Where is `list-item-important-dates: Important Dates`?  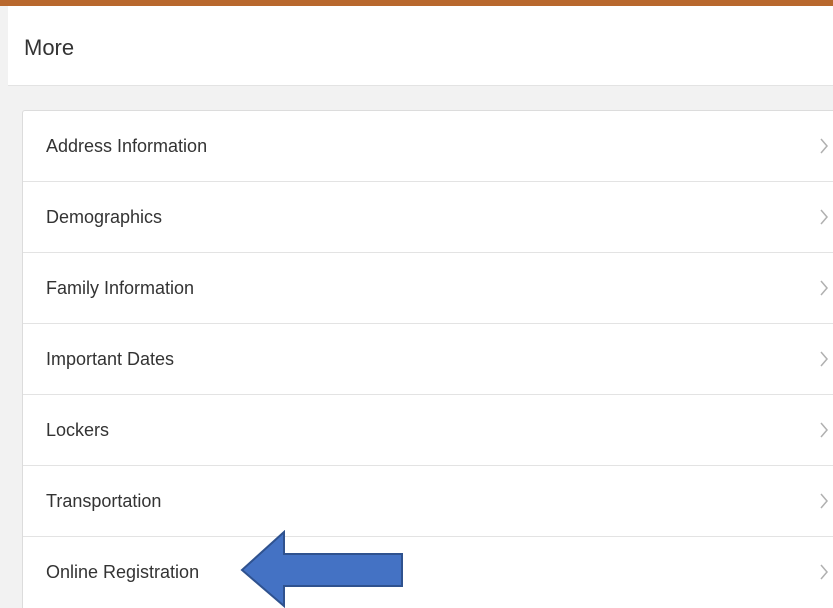
list-item-important-dates: Important Dates is located at coordinates (428, 359).